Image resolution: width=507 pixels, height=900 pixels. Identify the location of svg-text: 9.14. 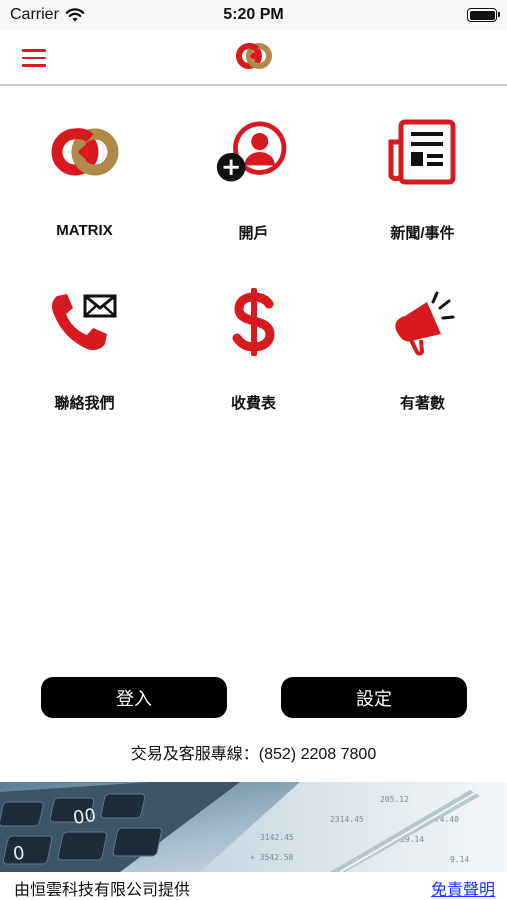
(459, 859).